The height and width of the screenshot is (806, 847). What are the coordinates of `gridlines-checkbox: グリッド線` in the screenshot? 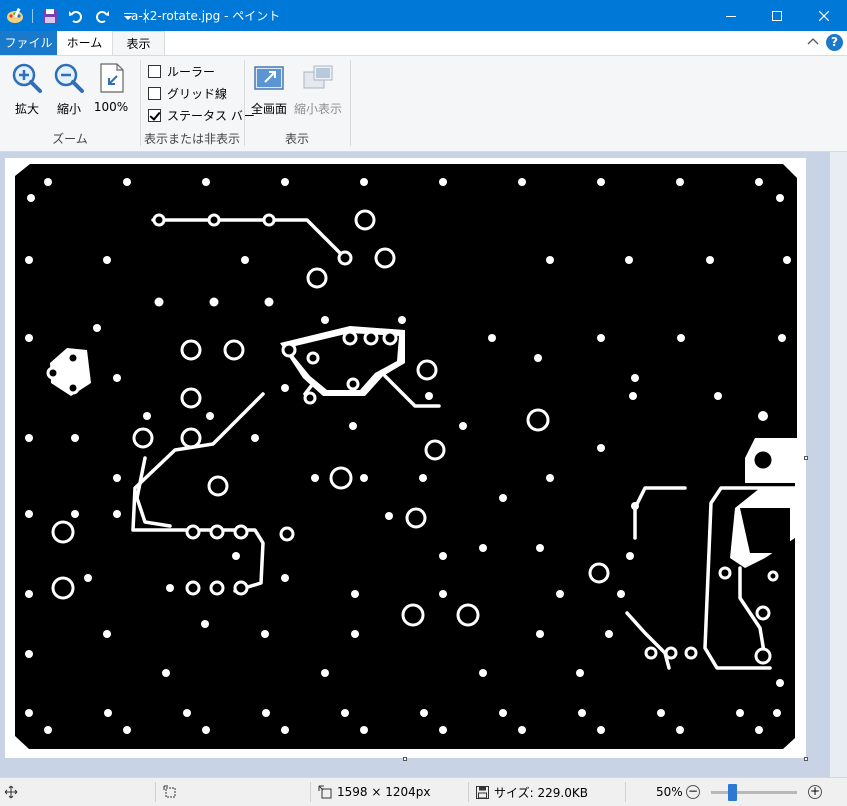 It's located at (187, 93).